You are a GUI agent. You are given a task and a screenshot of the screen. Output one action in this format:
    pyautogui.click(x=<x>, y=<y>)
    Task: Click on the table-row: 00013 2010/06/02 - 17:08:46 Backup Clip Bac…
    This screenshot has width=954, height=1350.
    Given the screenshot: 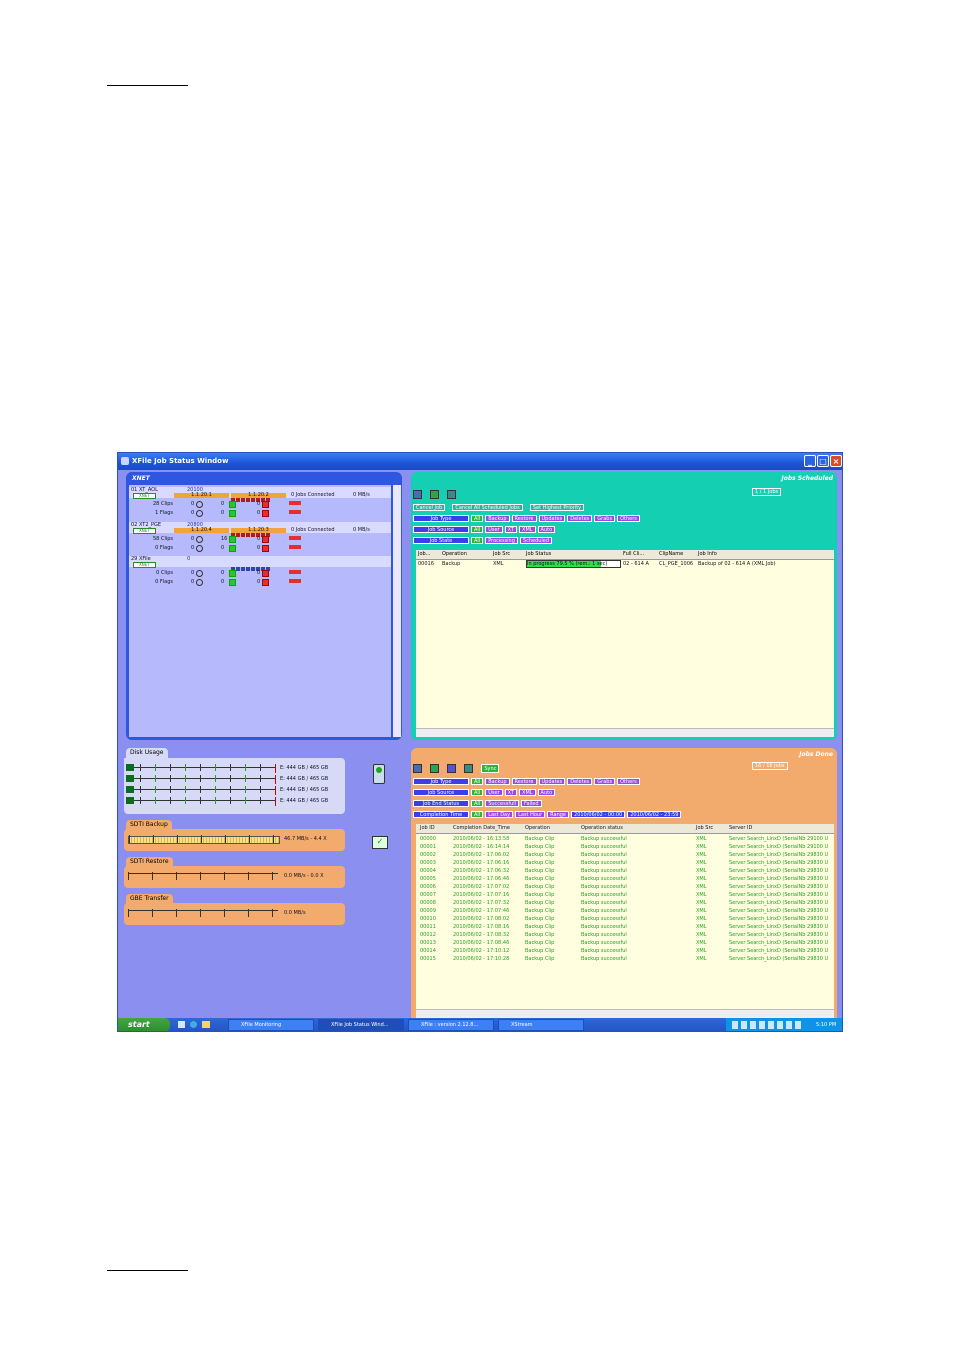 What is the action you would take?
    pyautogui.click(x=625, y=943)
    